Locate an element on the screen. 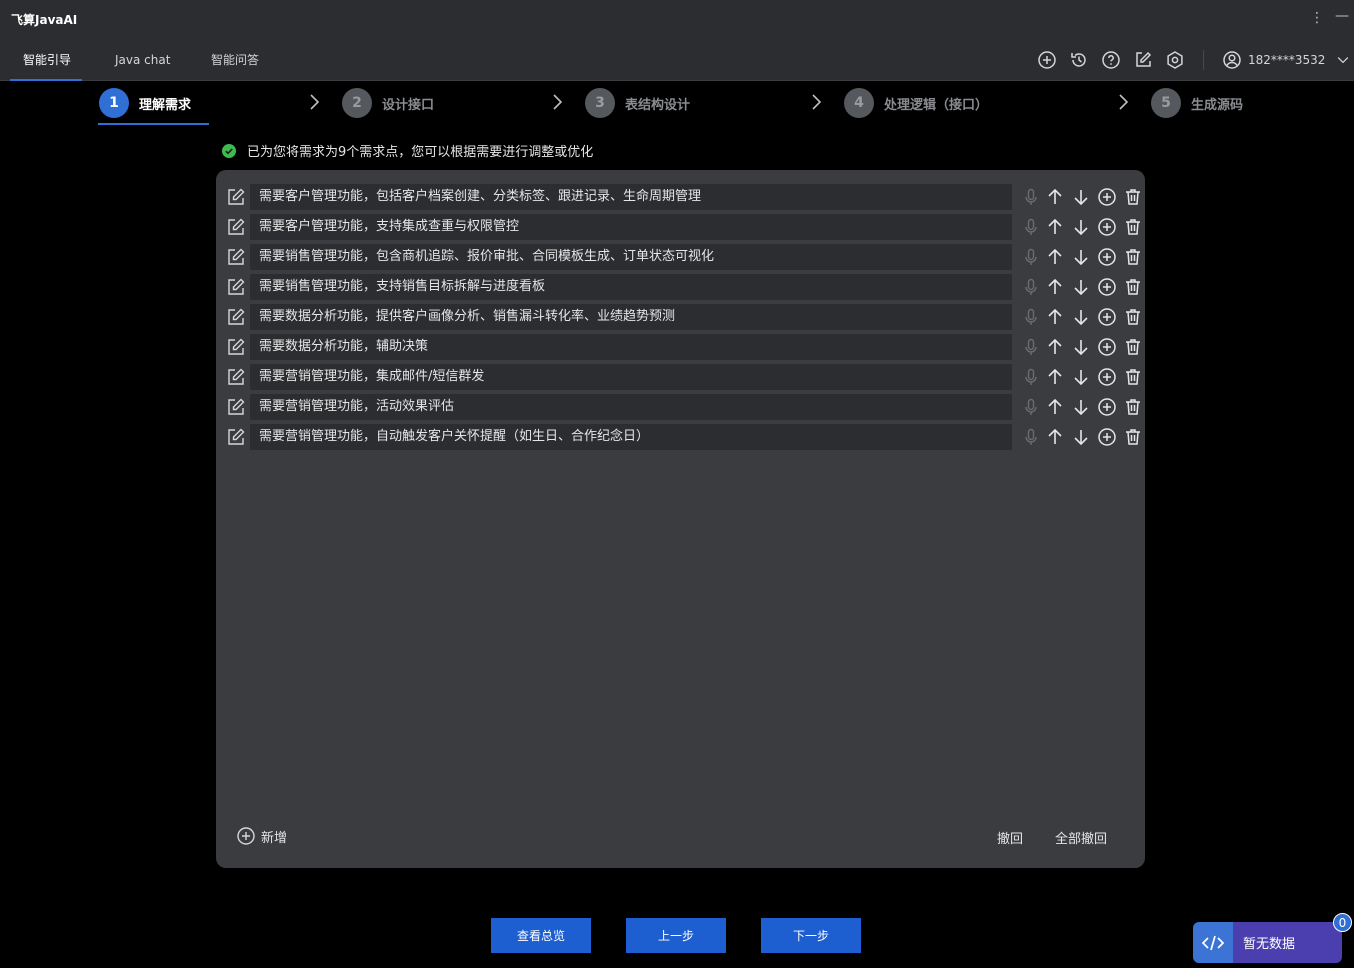  user-icon is located at coordinates (1232, 60).